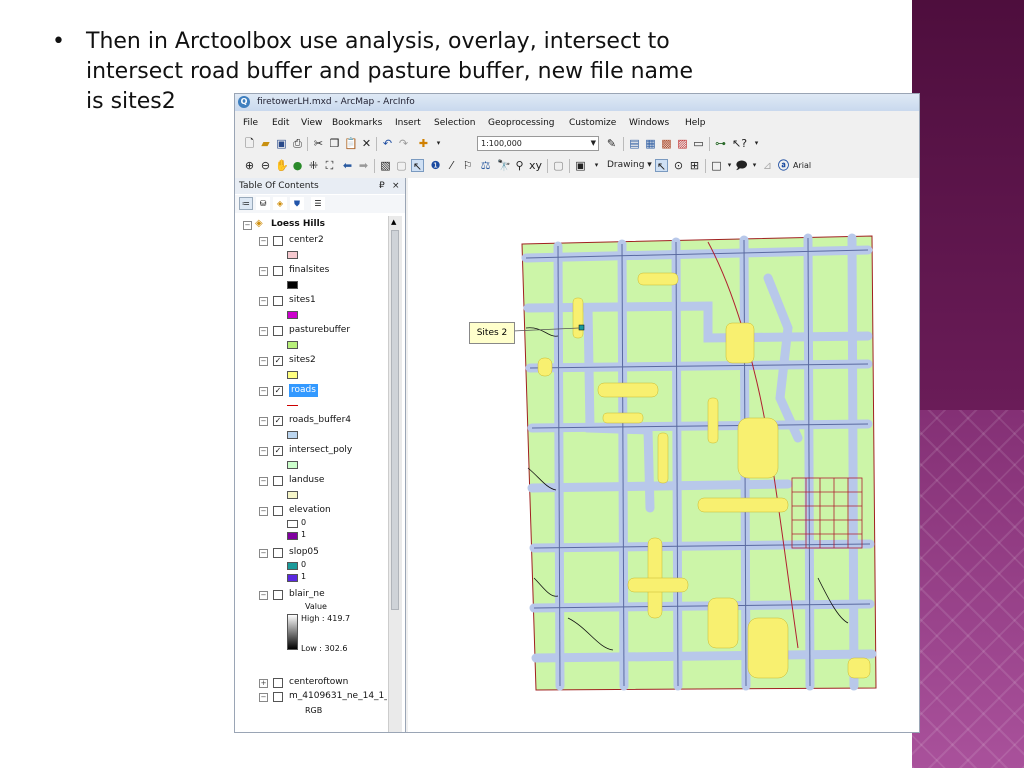  I want to click on rotate-icon: ⊙, so click(678, 165).